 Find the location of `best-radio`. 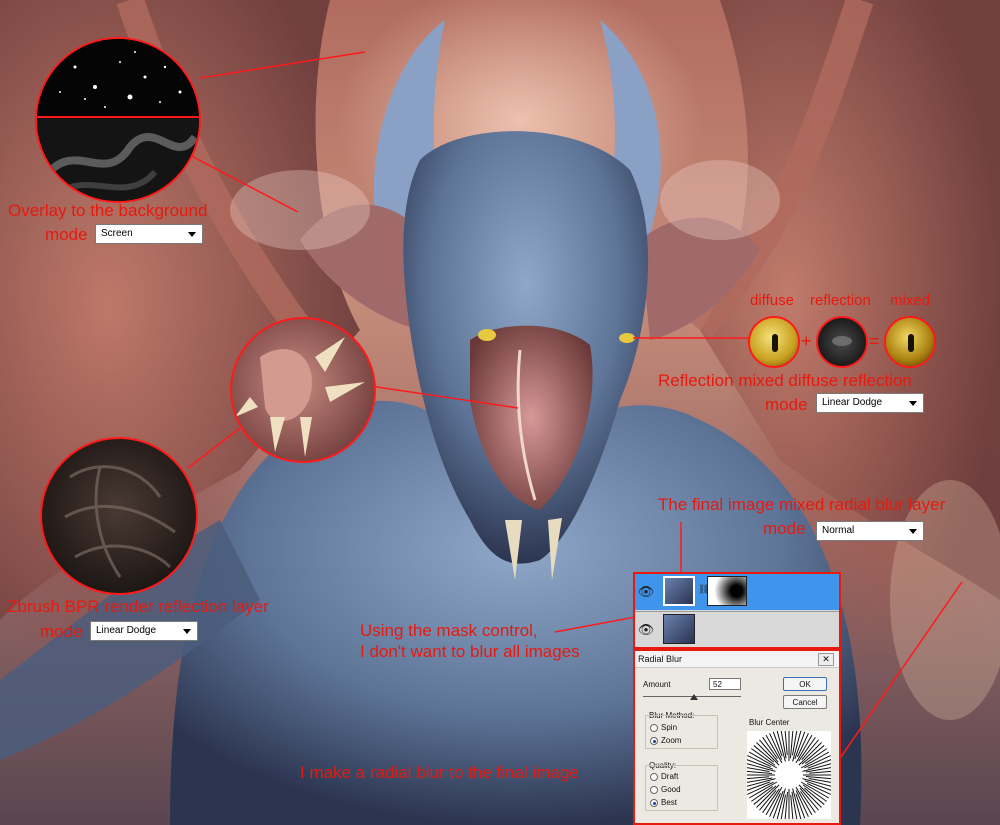

best-radio is located at coordinates (654, 803).